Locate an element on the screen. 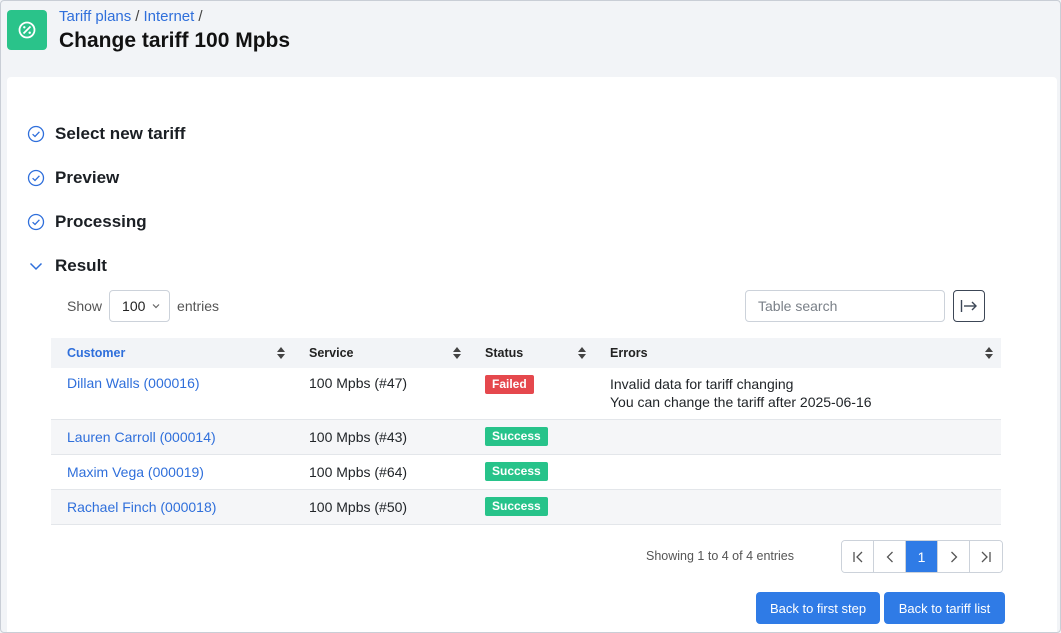 The image size is (1061, 633). customer-link: Rachael Finch (000018) is located at coordinates (172, 507).